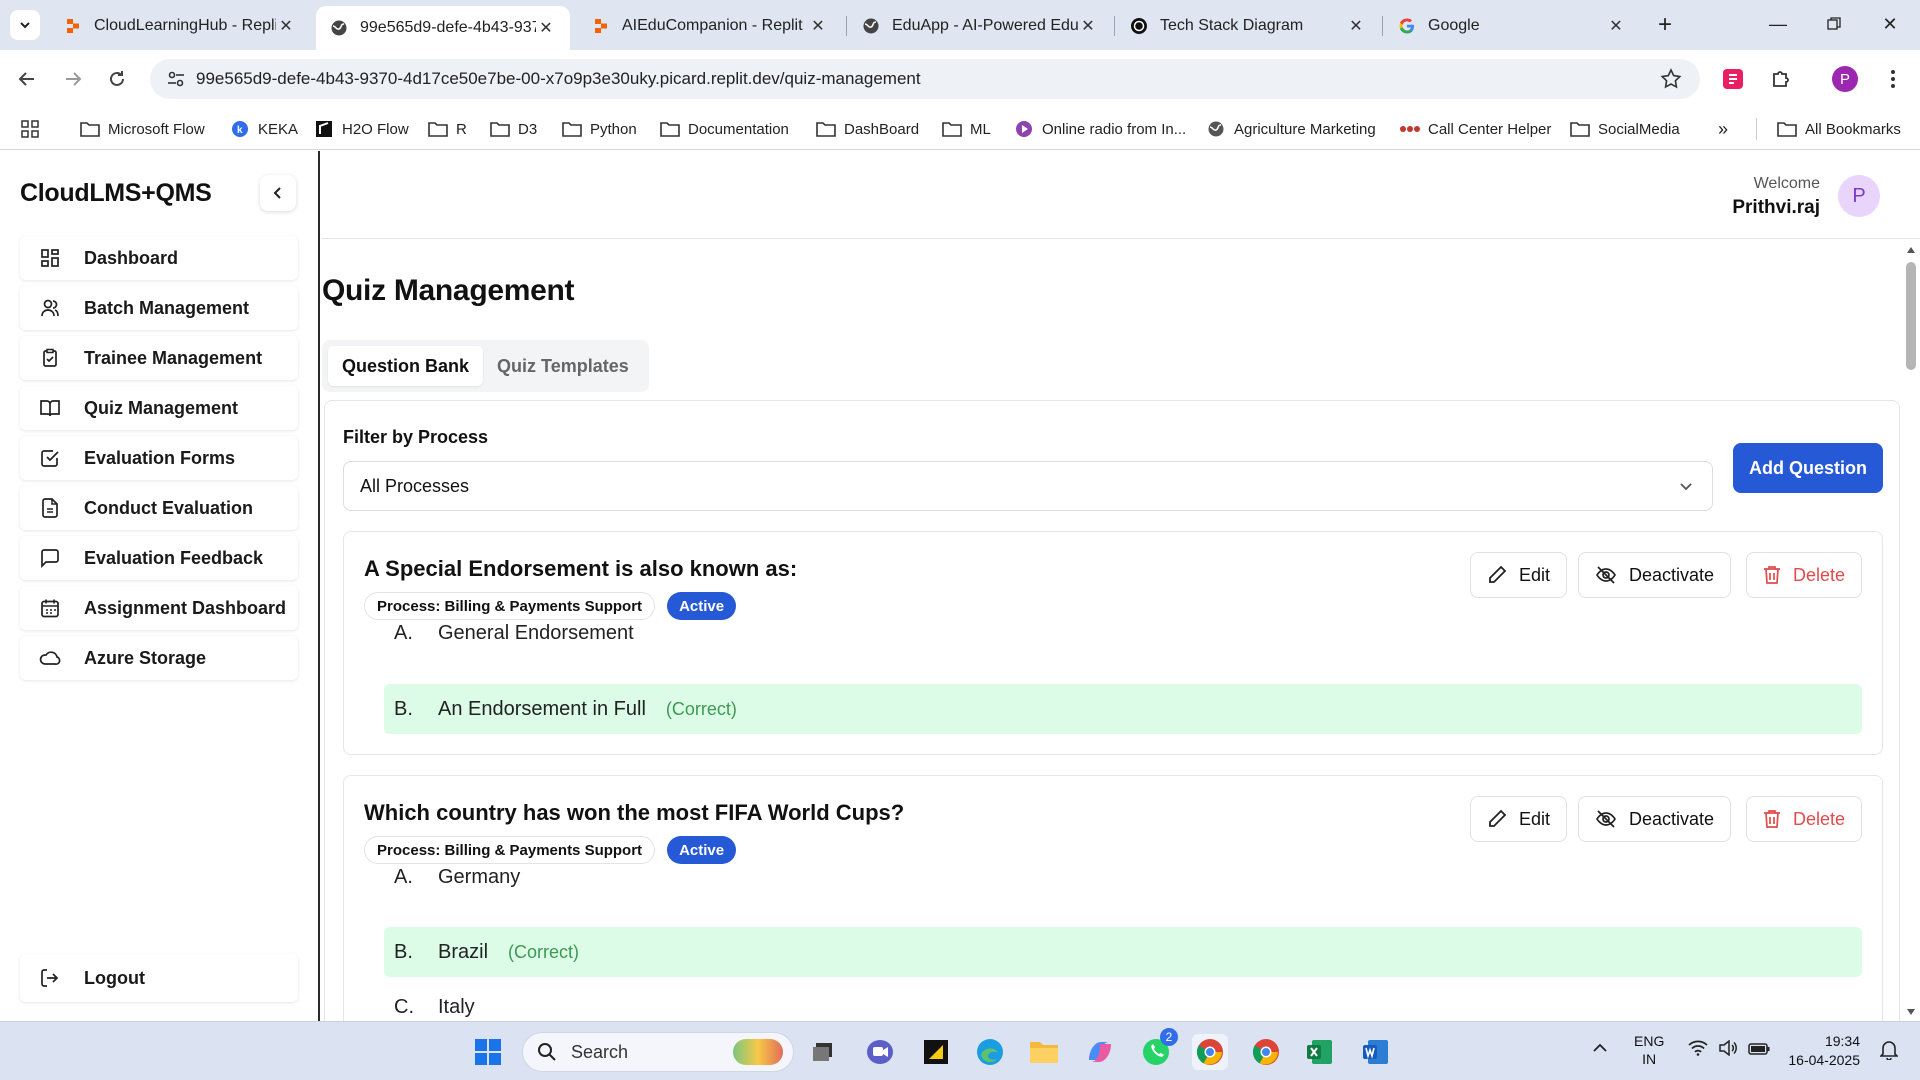  I want to click on calendar-icon, so click(50, 608).